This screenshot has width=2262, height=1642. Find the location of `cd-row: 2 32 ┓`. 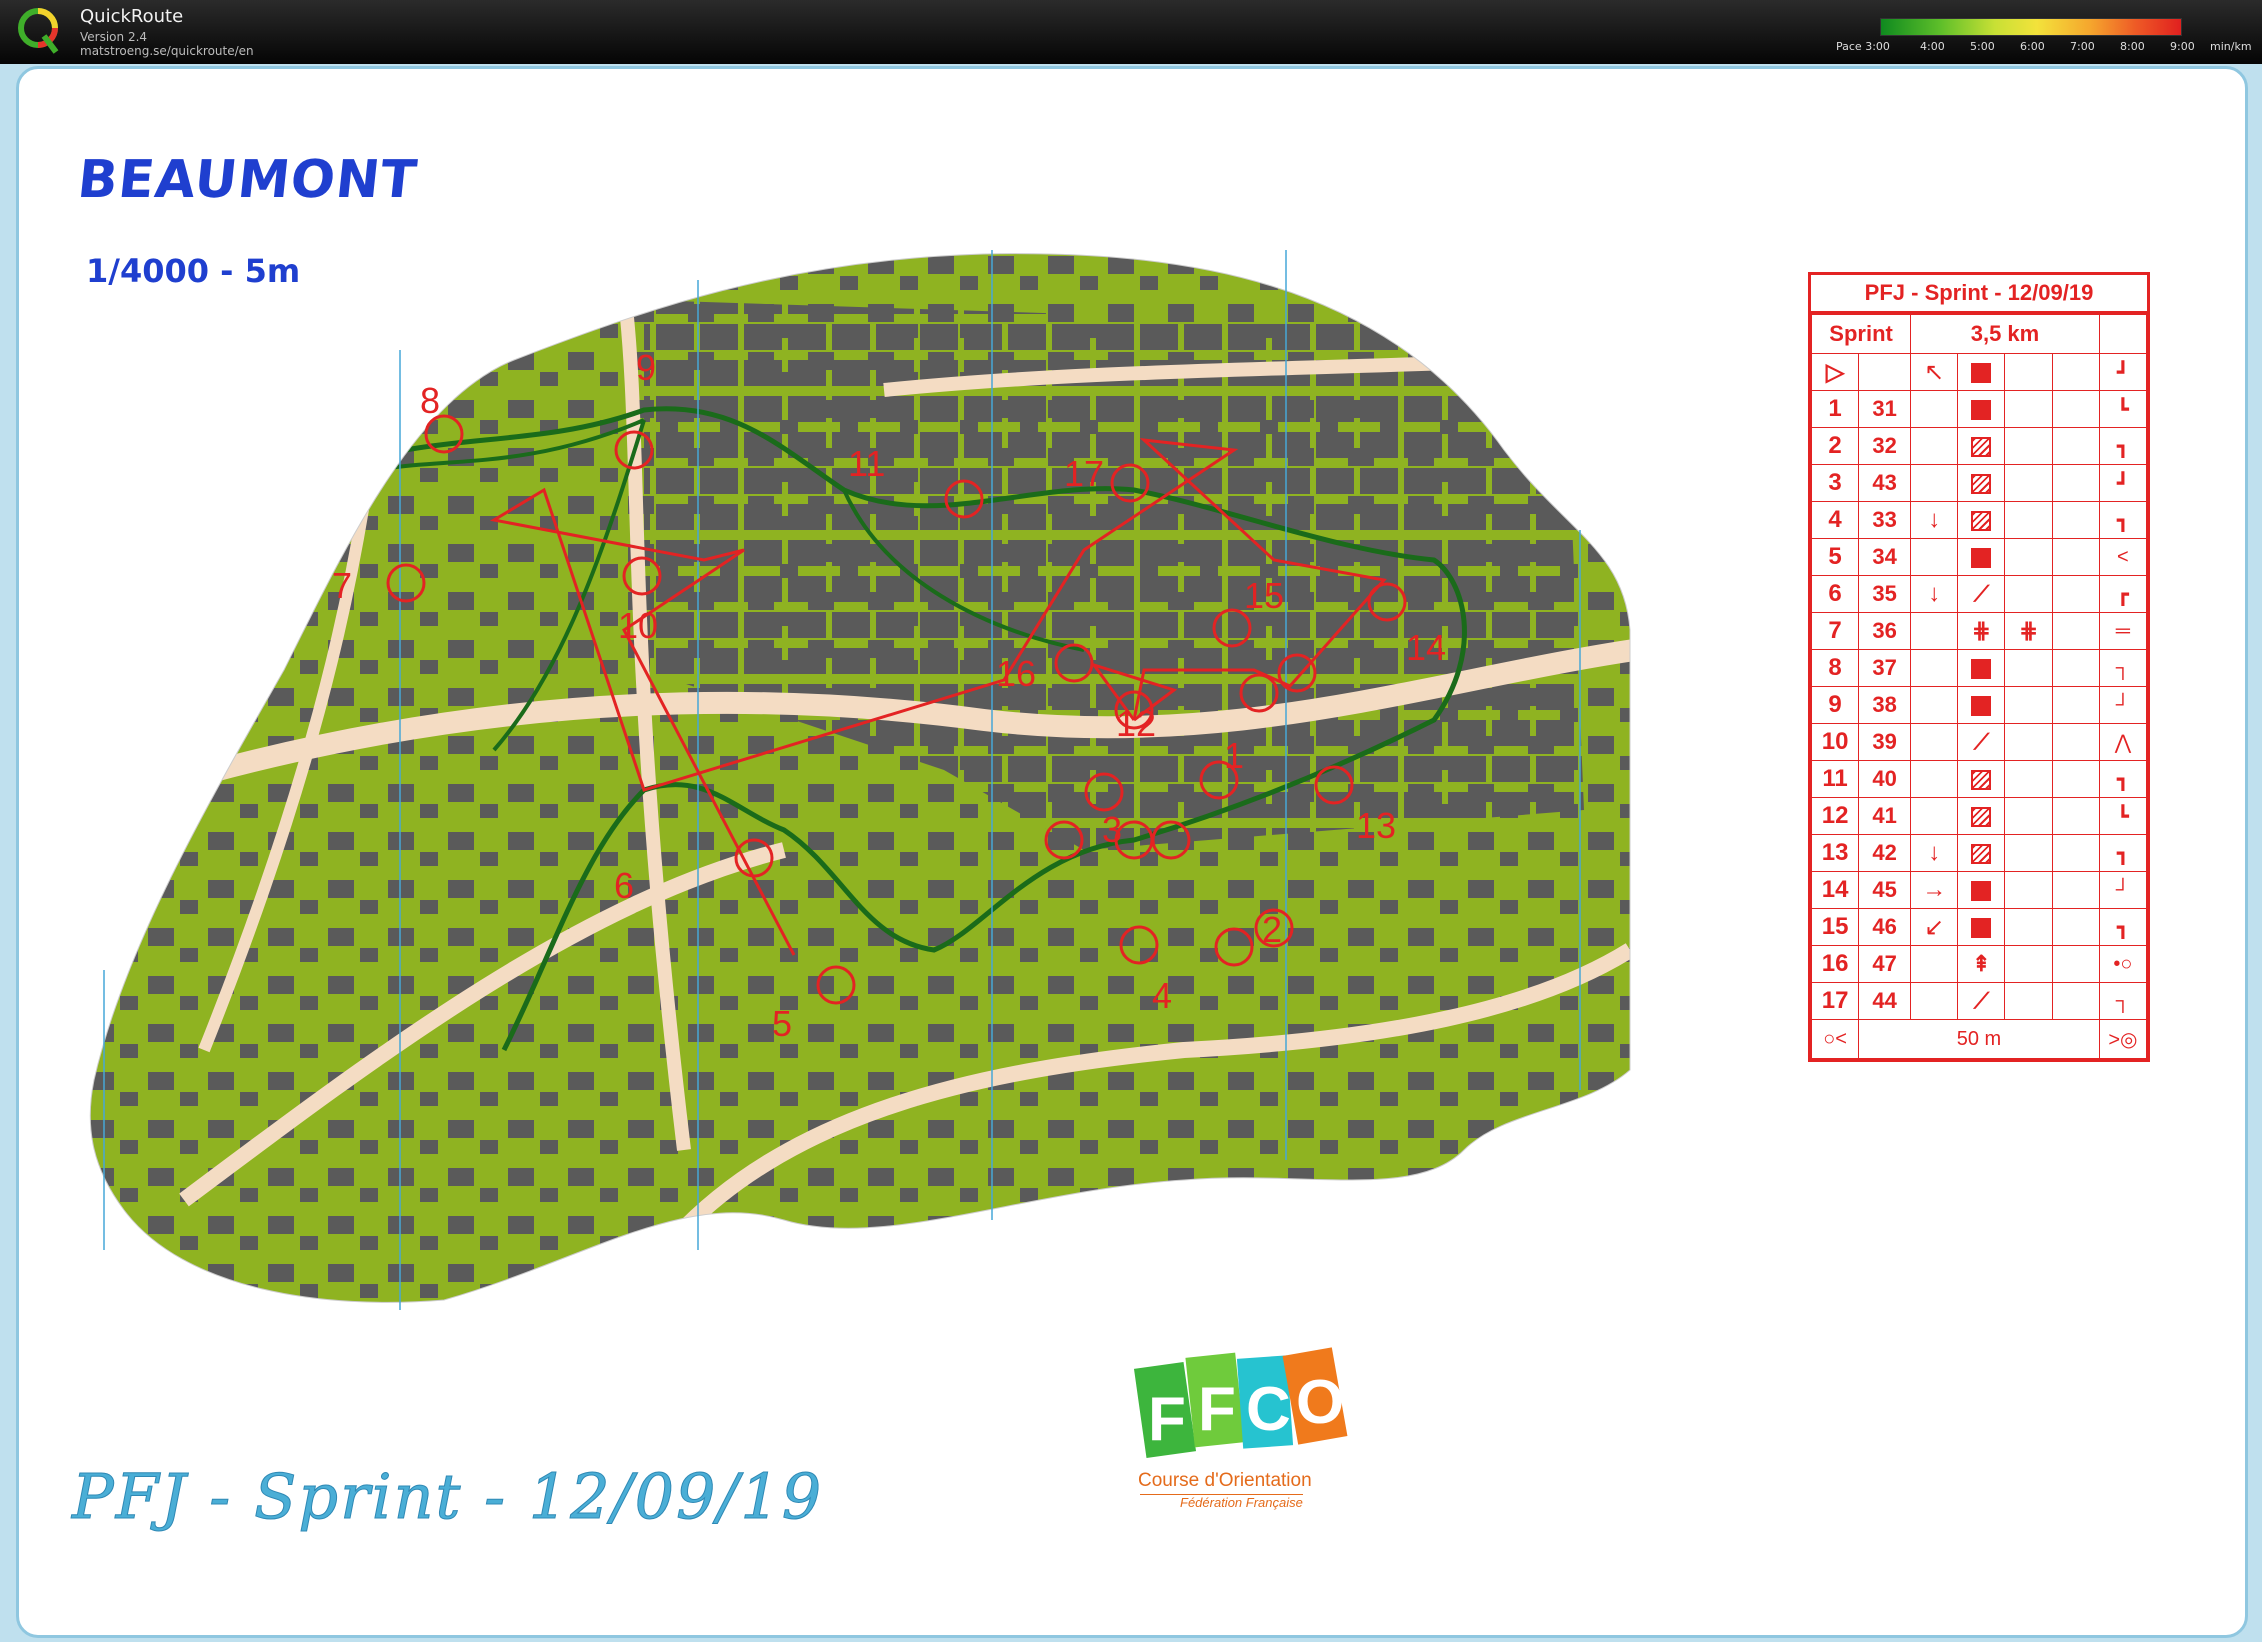

cd-row: 2 32 ┓ is located at coordinates (1979, 446).